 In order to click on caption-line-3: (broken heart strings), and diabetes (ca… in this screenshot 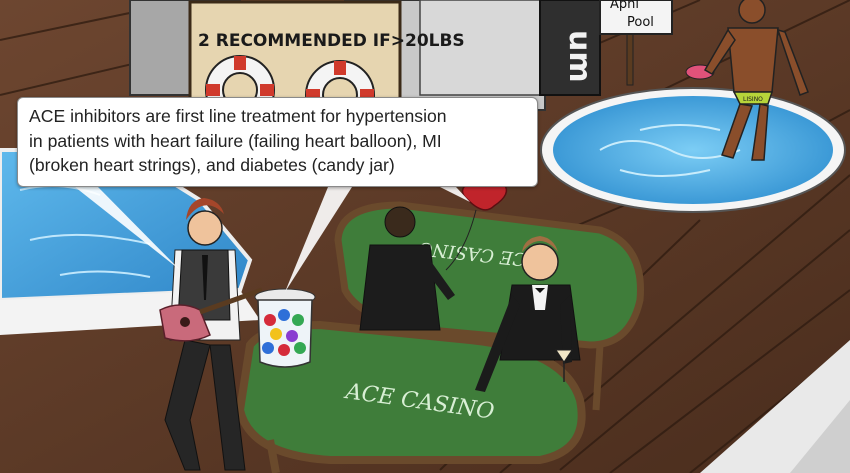, I will do `click(212, 165)`.